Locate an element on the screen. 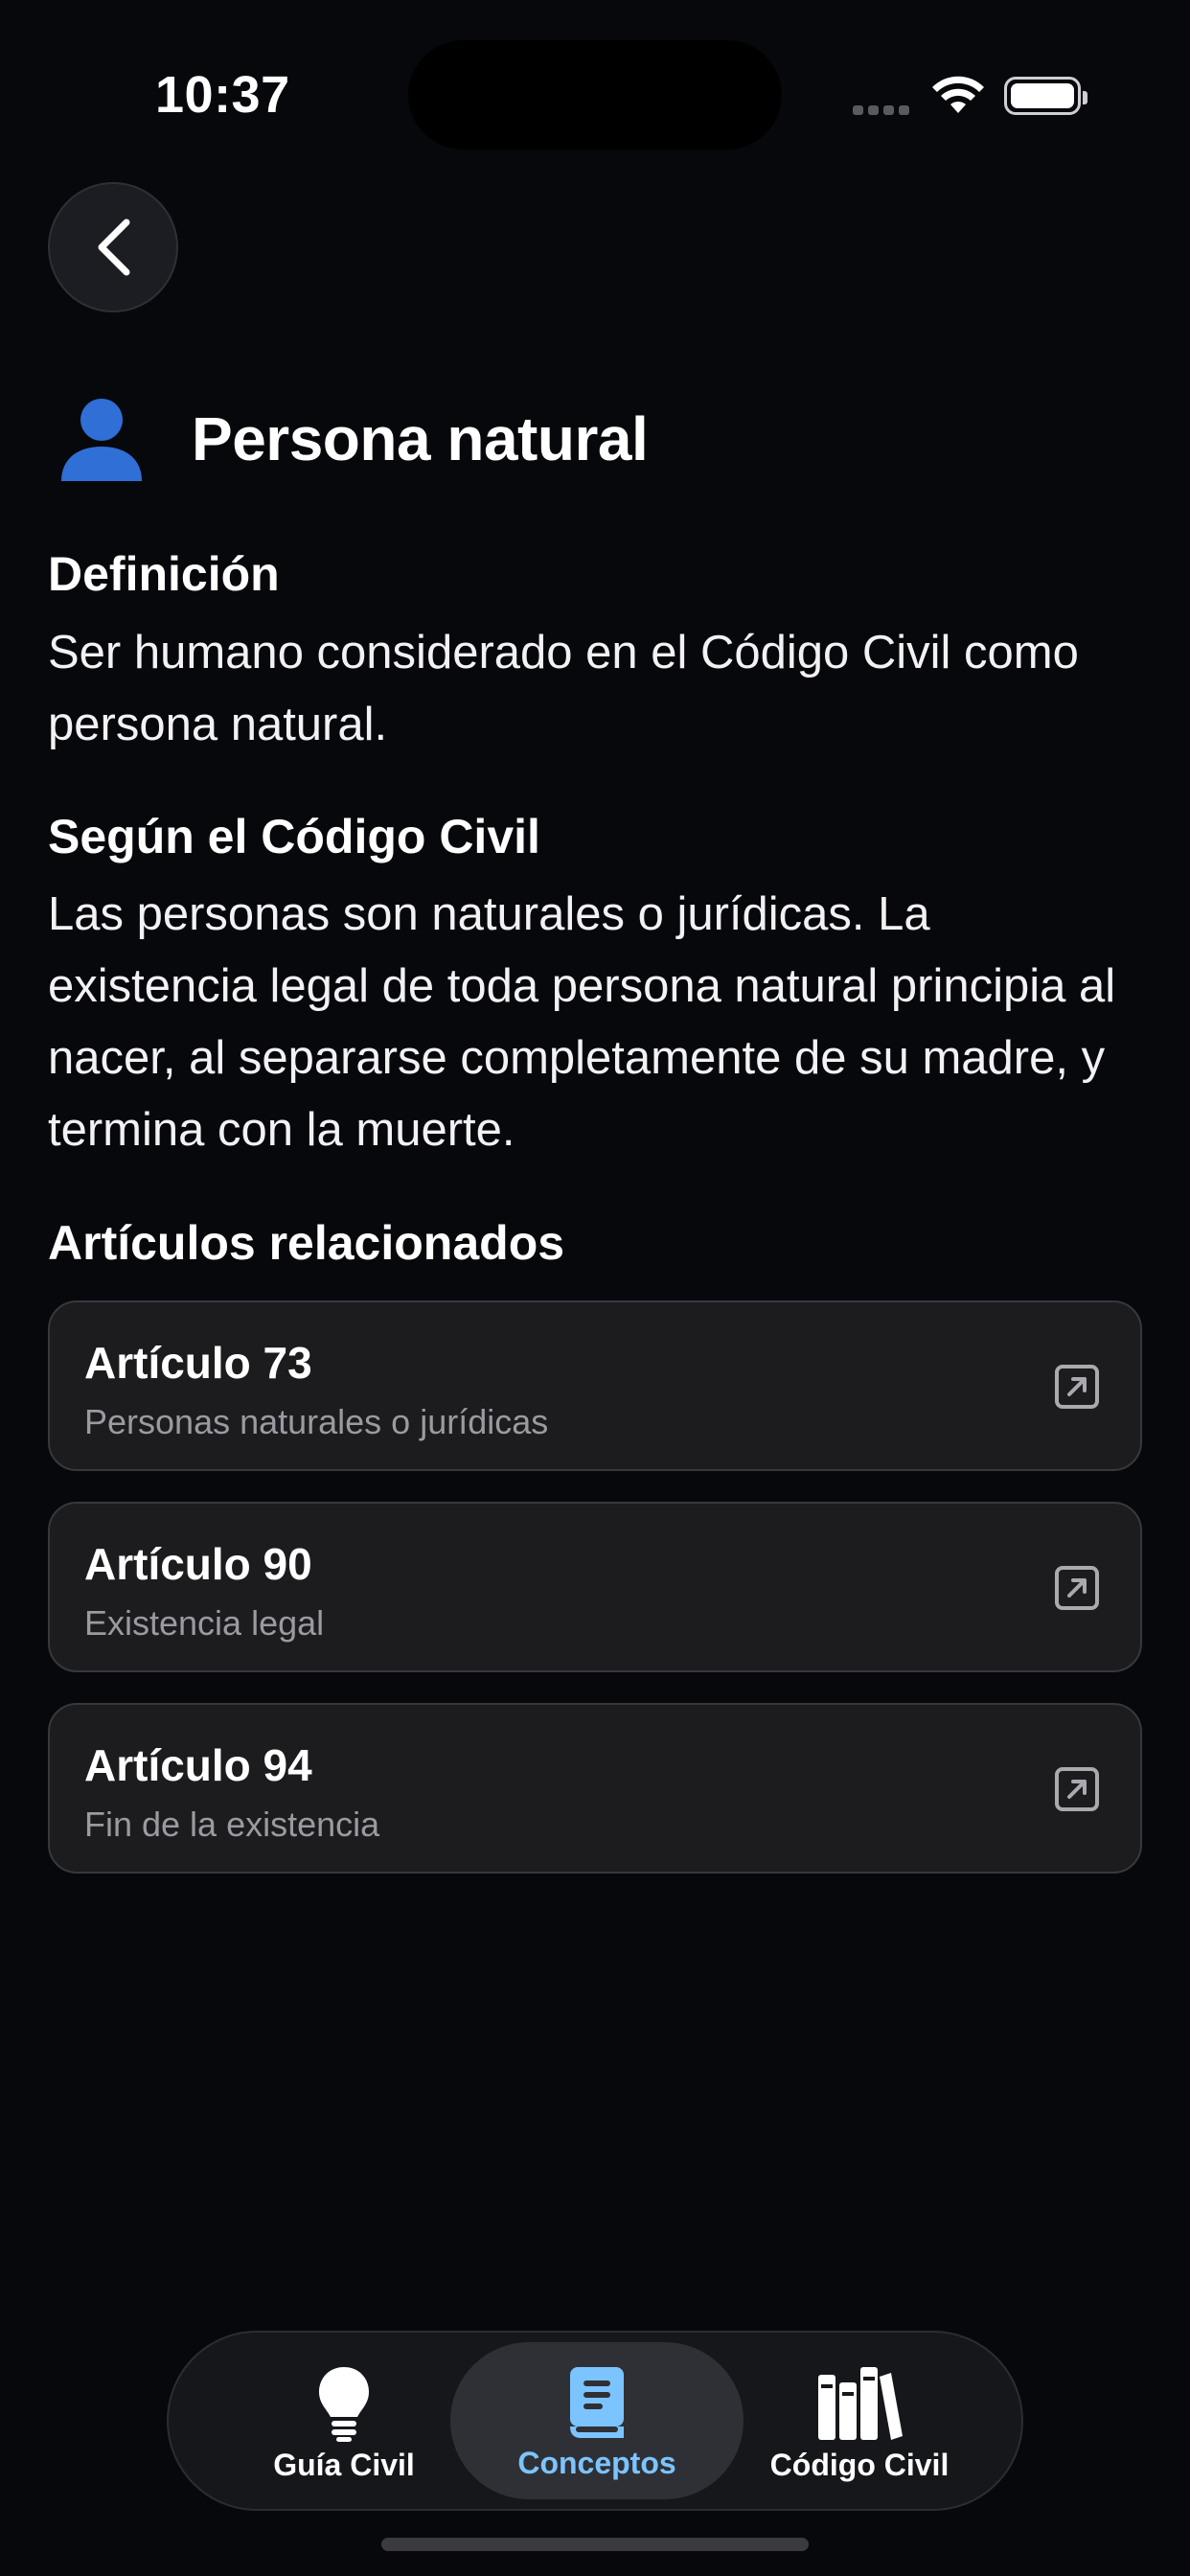  battery-icon is located at coordinates (1045, 96).